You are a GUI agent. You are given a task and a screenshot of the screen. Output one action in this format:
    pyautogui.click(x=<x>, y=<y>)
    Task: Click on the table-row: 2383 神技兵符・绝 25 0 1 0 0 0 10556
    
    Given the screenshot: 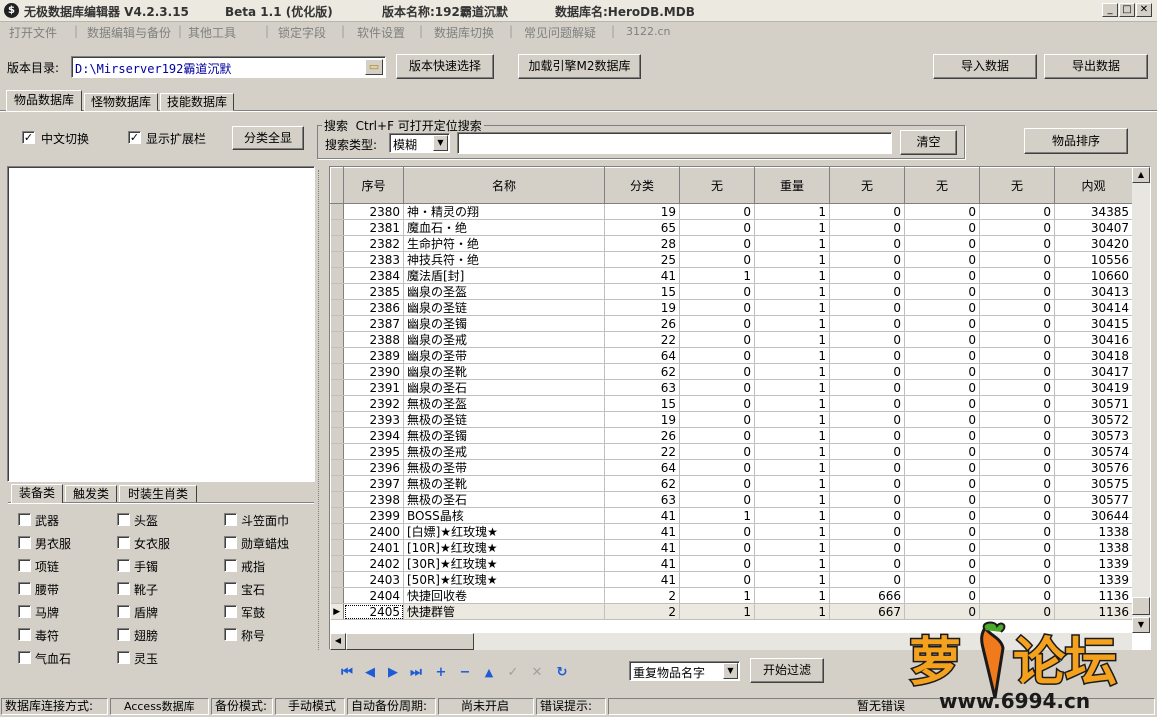 What is the action you would take?
    pyautogui.click(x=731, y=259)
    